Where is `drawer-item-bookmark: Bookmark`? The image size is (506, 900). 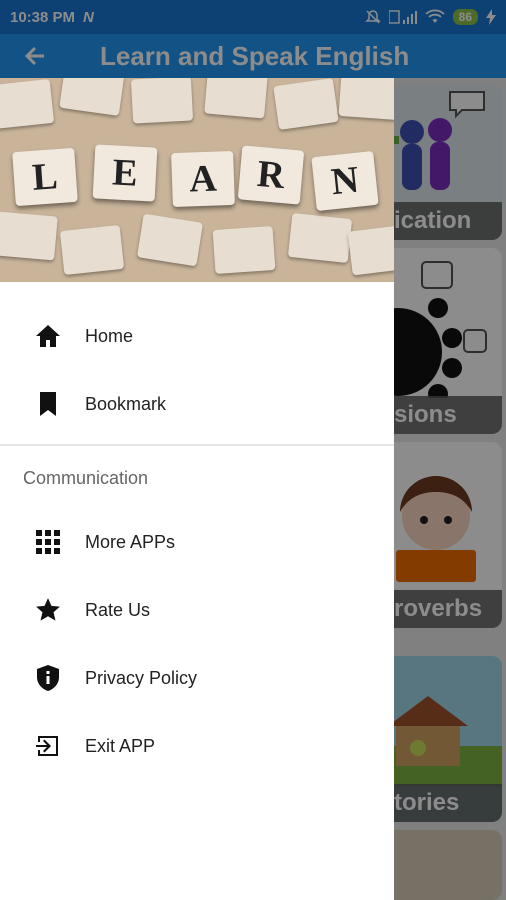 drawer-item-bookmark: Bookmark is located at coordinates (197, 404).